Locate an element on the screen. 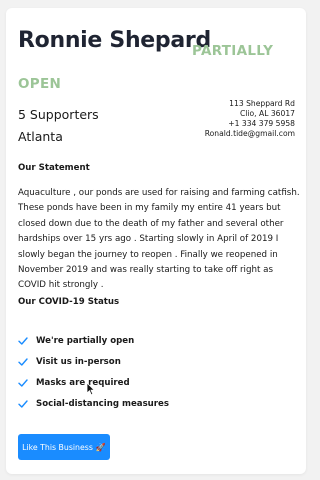 The image size is (320, 480). status-badge-part1: PARTIALLY is located at coordinates (233, 51).